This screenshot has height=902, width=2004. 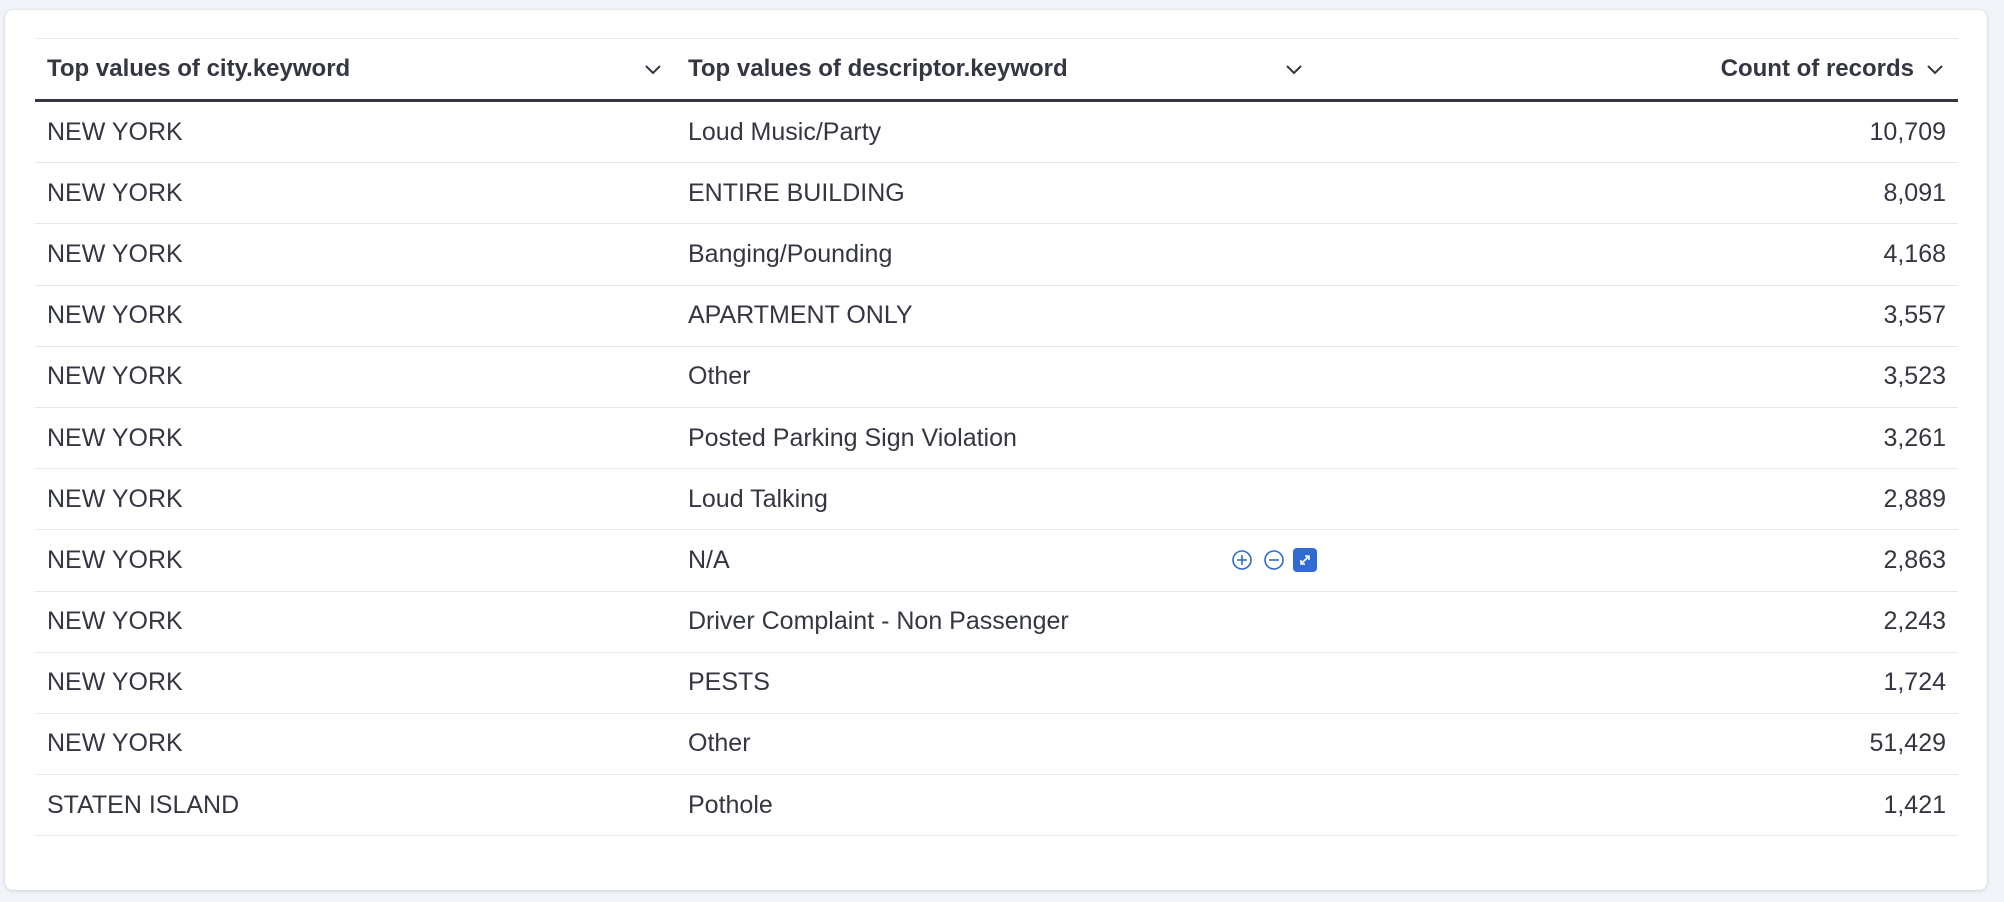 I want to click on cell-descriptor: N/A, so click(x=996, y=560).